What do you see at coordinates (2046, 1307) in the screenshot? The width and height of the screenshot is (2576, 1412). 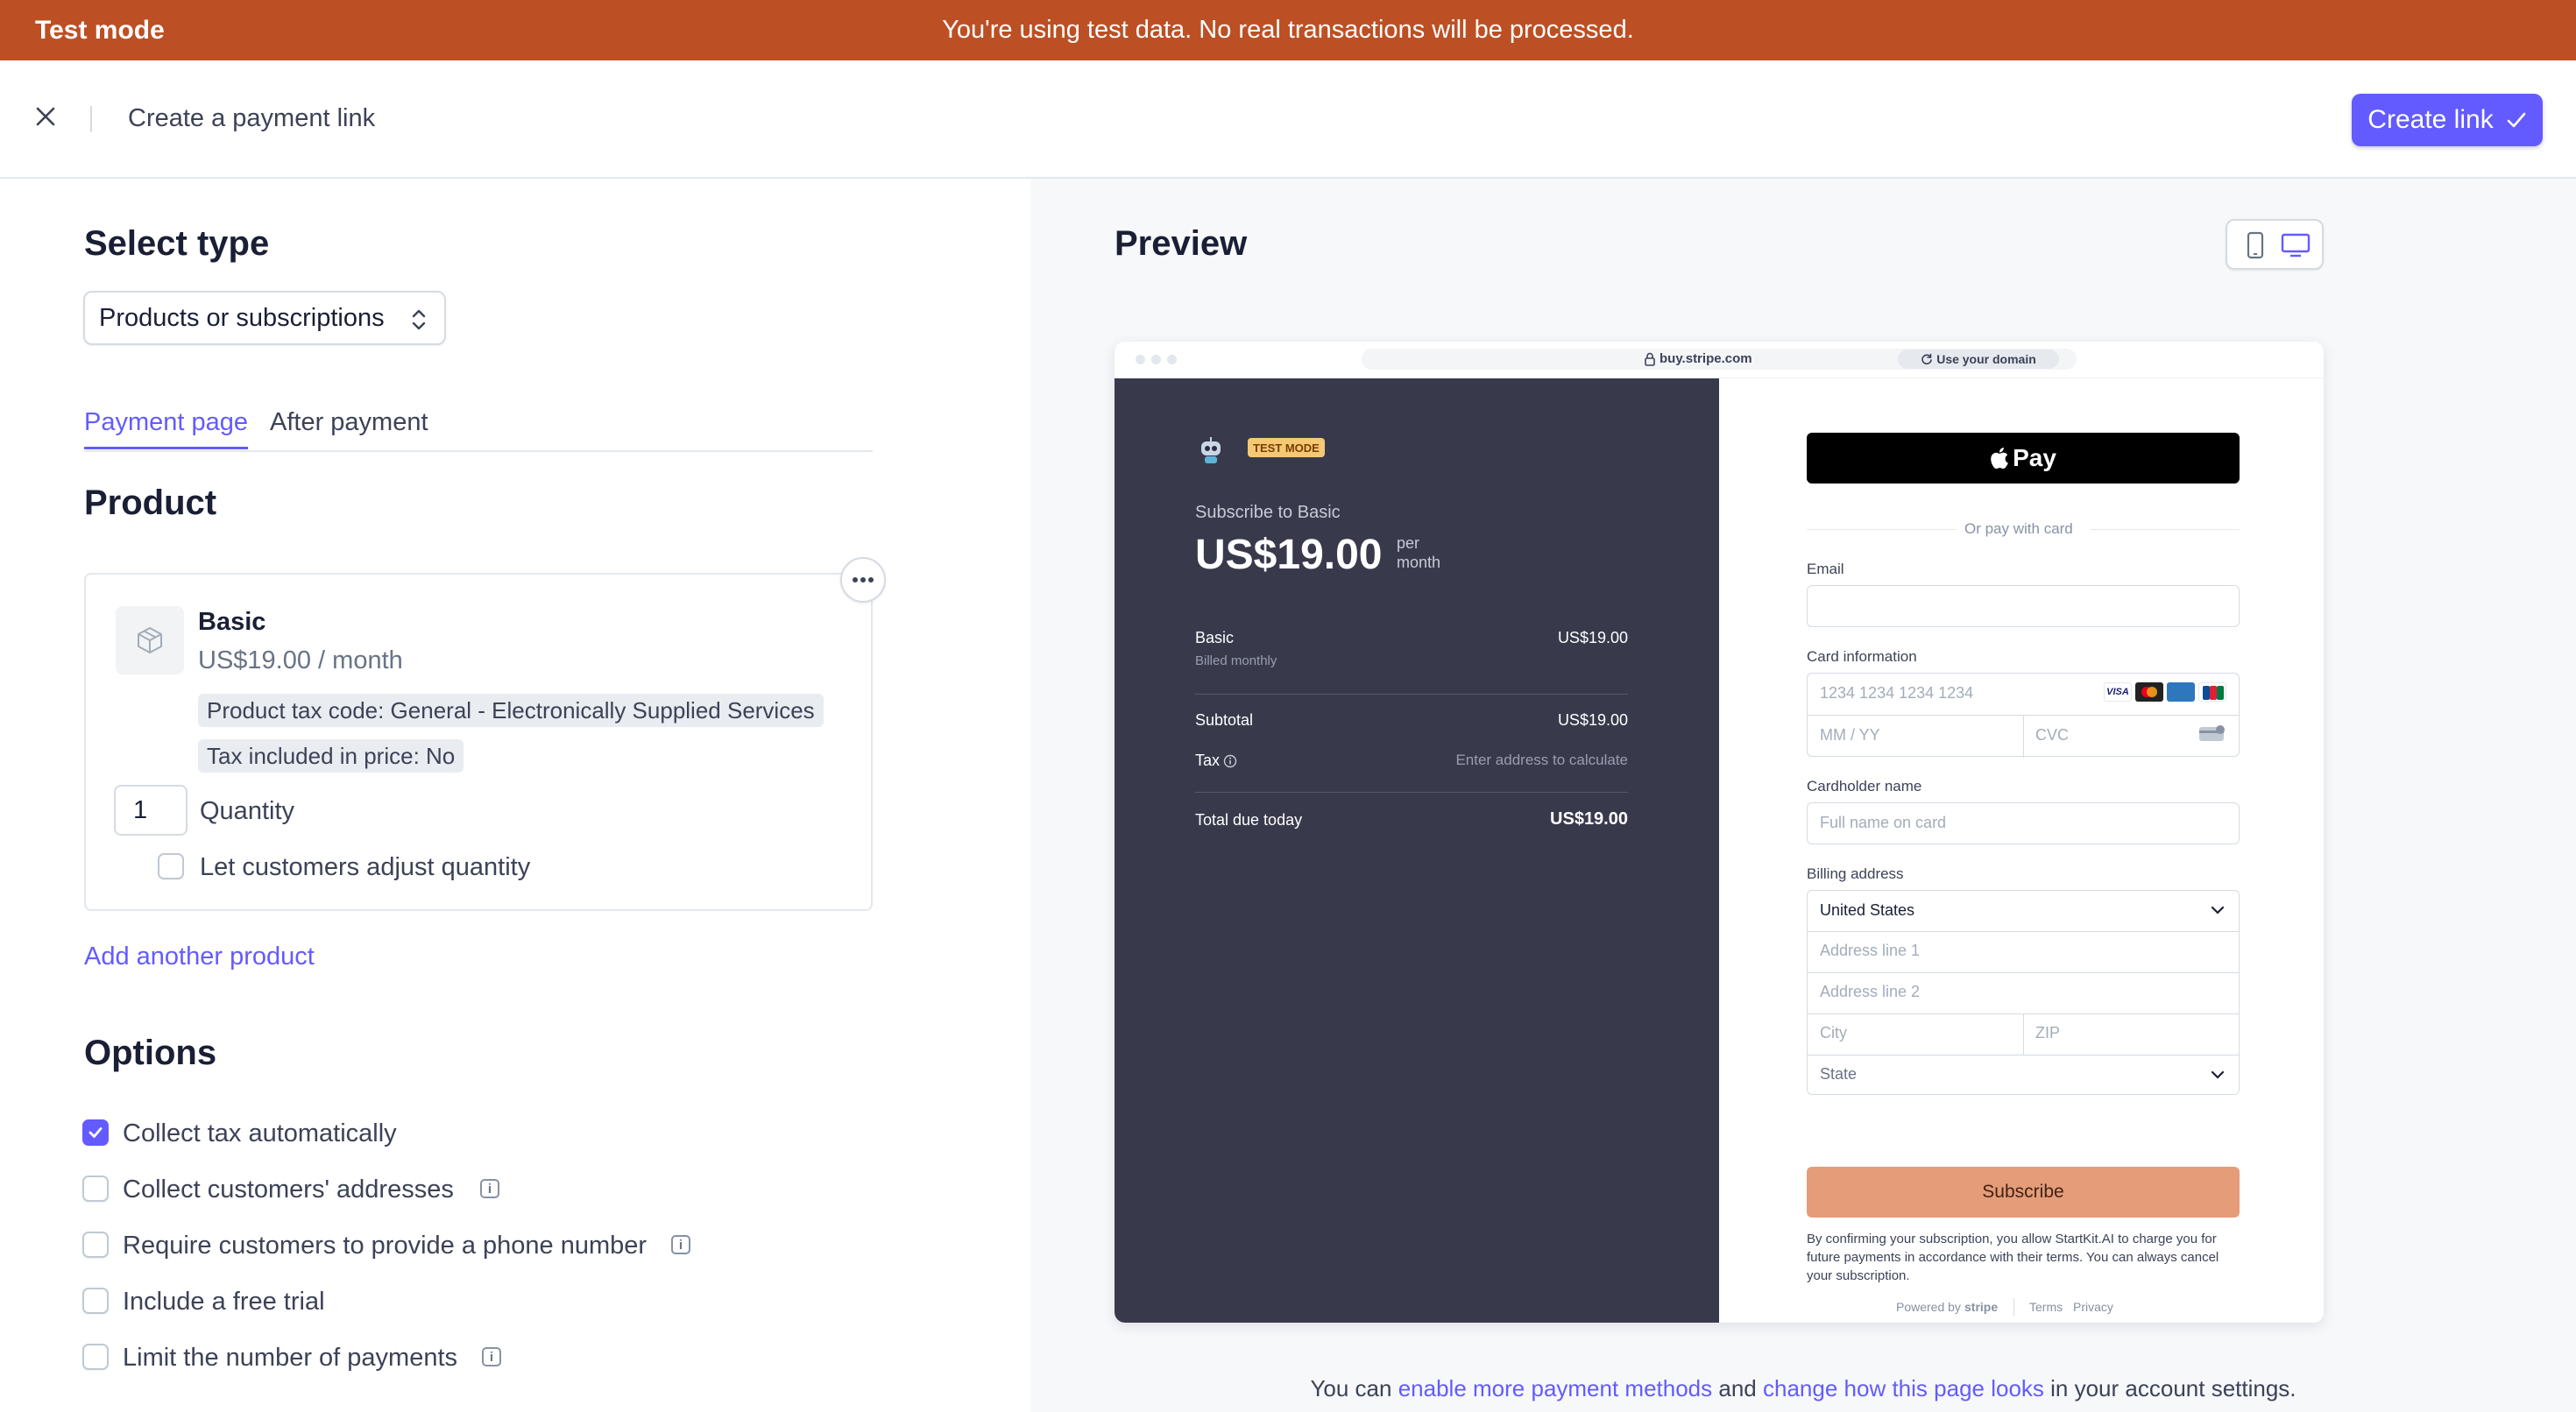 I see `terms-link: Terms` at bounding box center [2046, 1307].